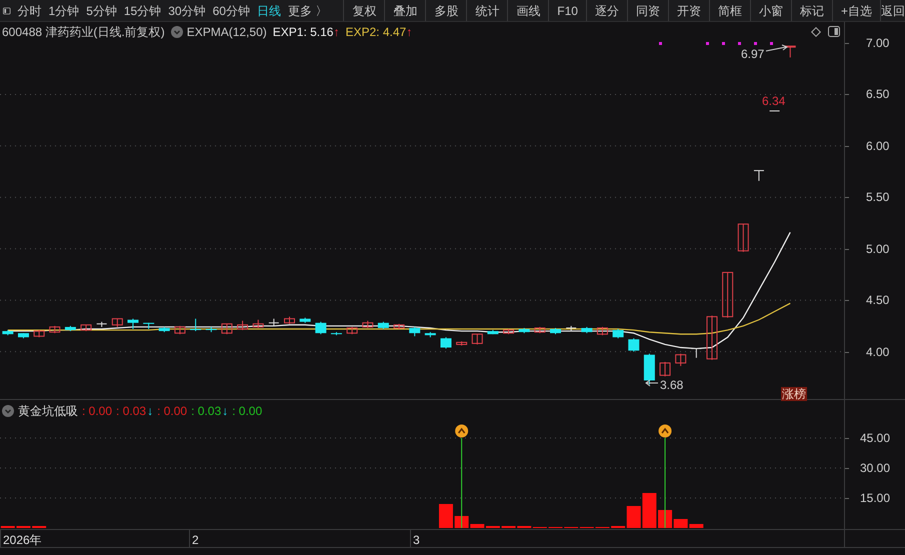 The image size is (905, 555). Describe the element at coordinates (878, 300) in the screenshot. I see `axis-label: 4.50` at that location.